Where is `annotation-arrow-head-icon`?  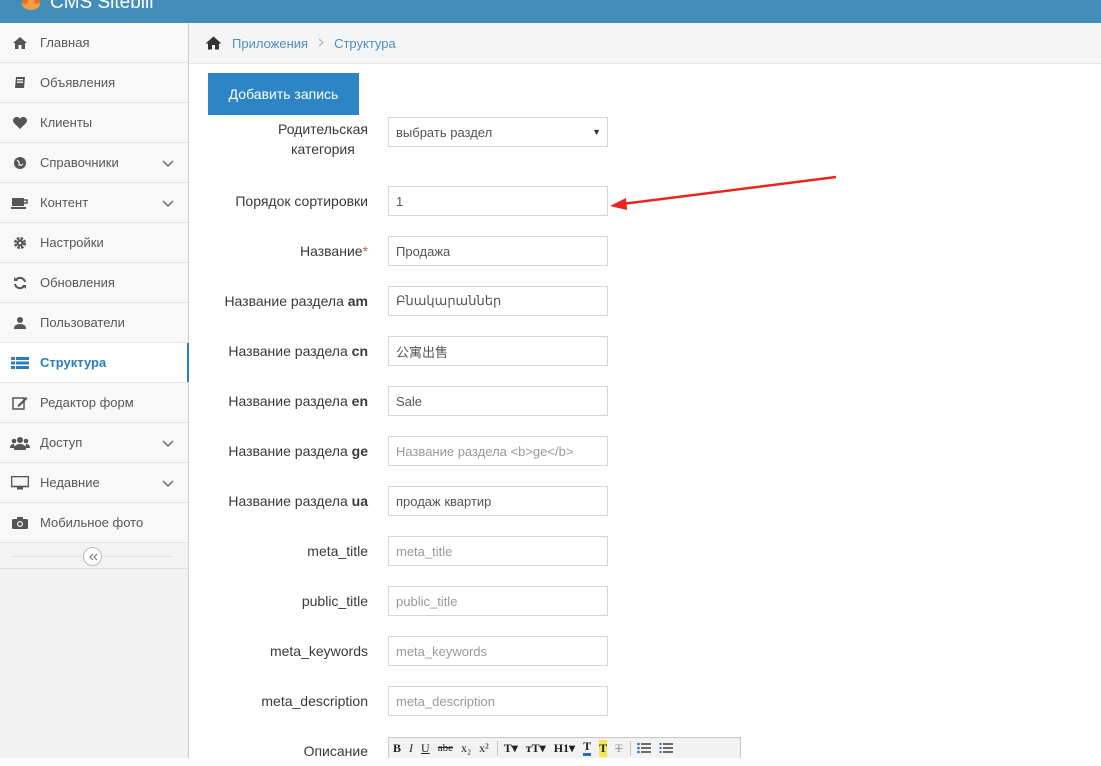 annotation-arrow-head-icon is located at coordinates (618, 204).